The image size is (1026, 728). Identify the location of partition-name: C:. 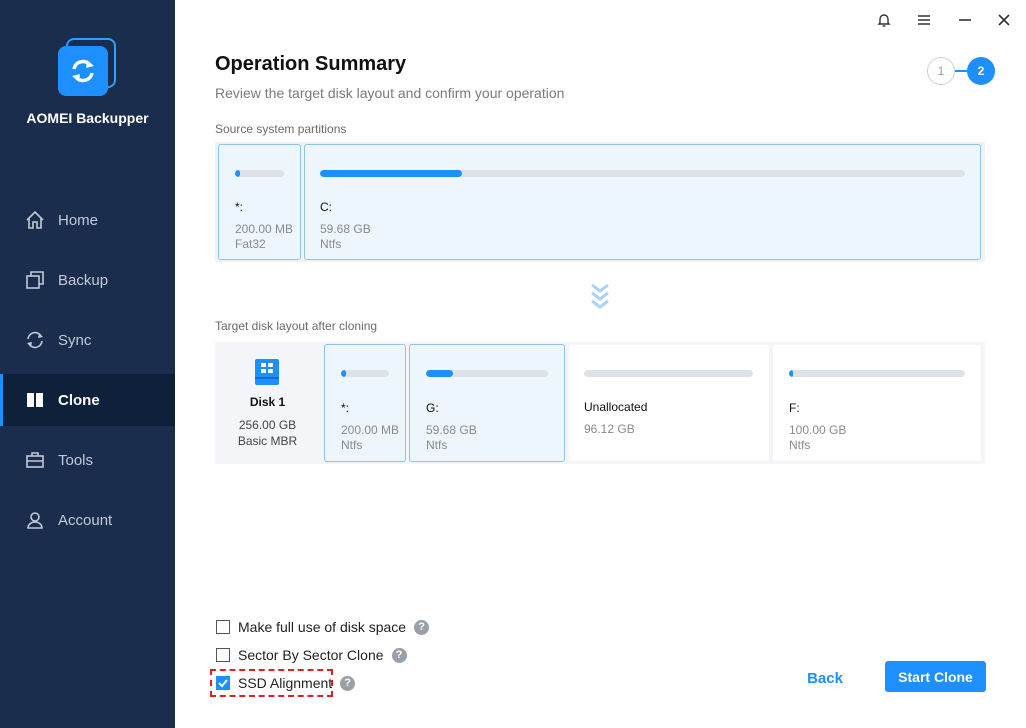
(326, 207).